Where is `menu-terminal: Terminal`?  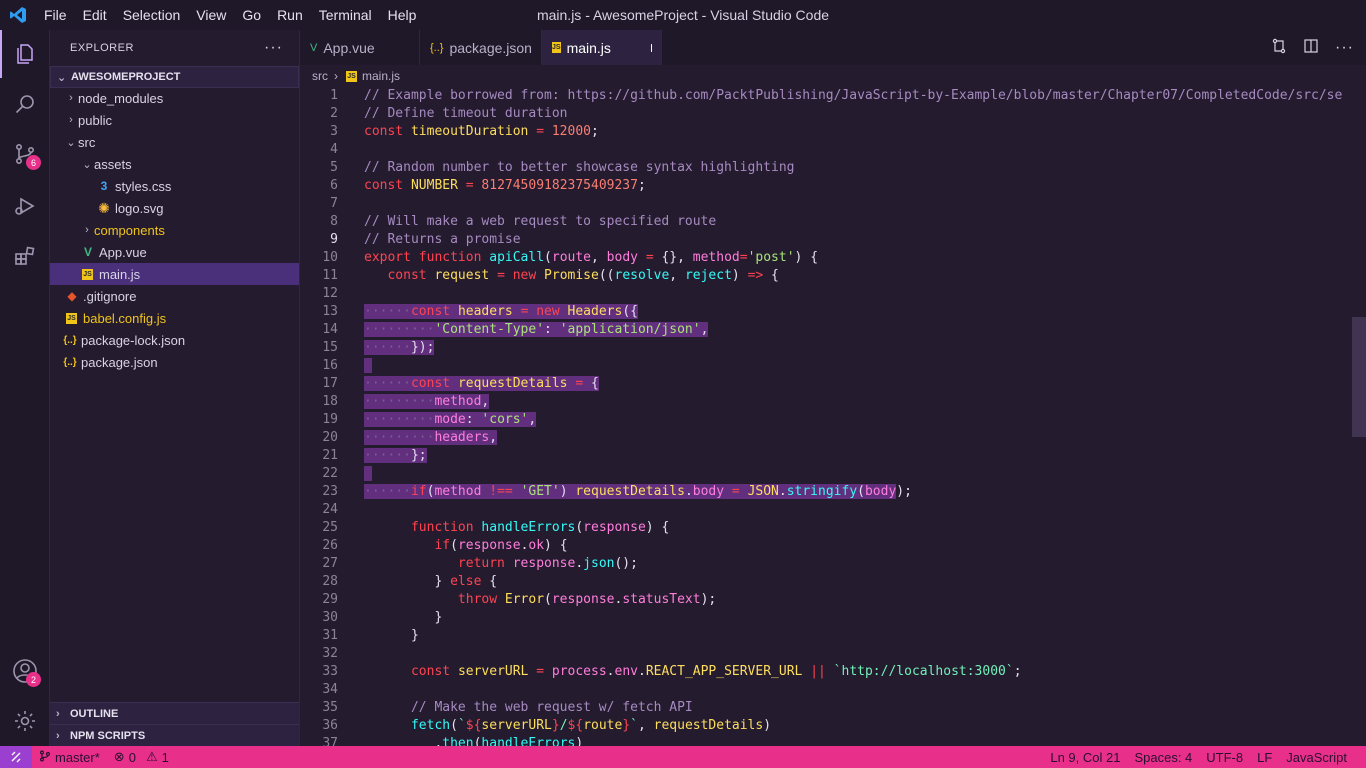 menu-terminal: Terminal is located at coordinates (345, 15).